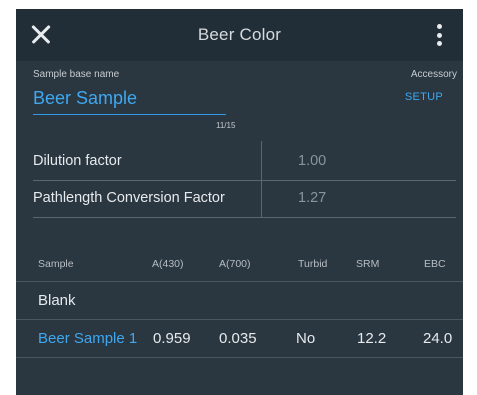  I want to click on sample-name-cell: Beer Sample 1, so click(87, 338).